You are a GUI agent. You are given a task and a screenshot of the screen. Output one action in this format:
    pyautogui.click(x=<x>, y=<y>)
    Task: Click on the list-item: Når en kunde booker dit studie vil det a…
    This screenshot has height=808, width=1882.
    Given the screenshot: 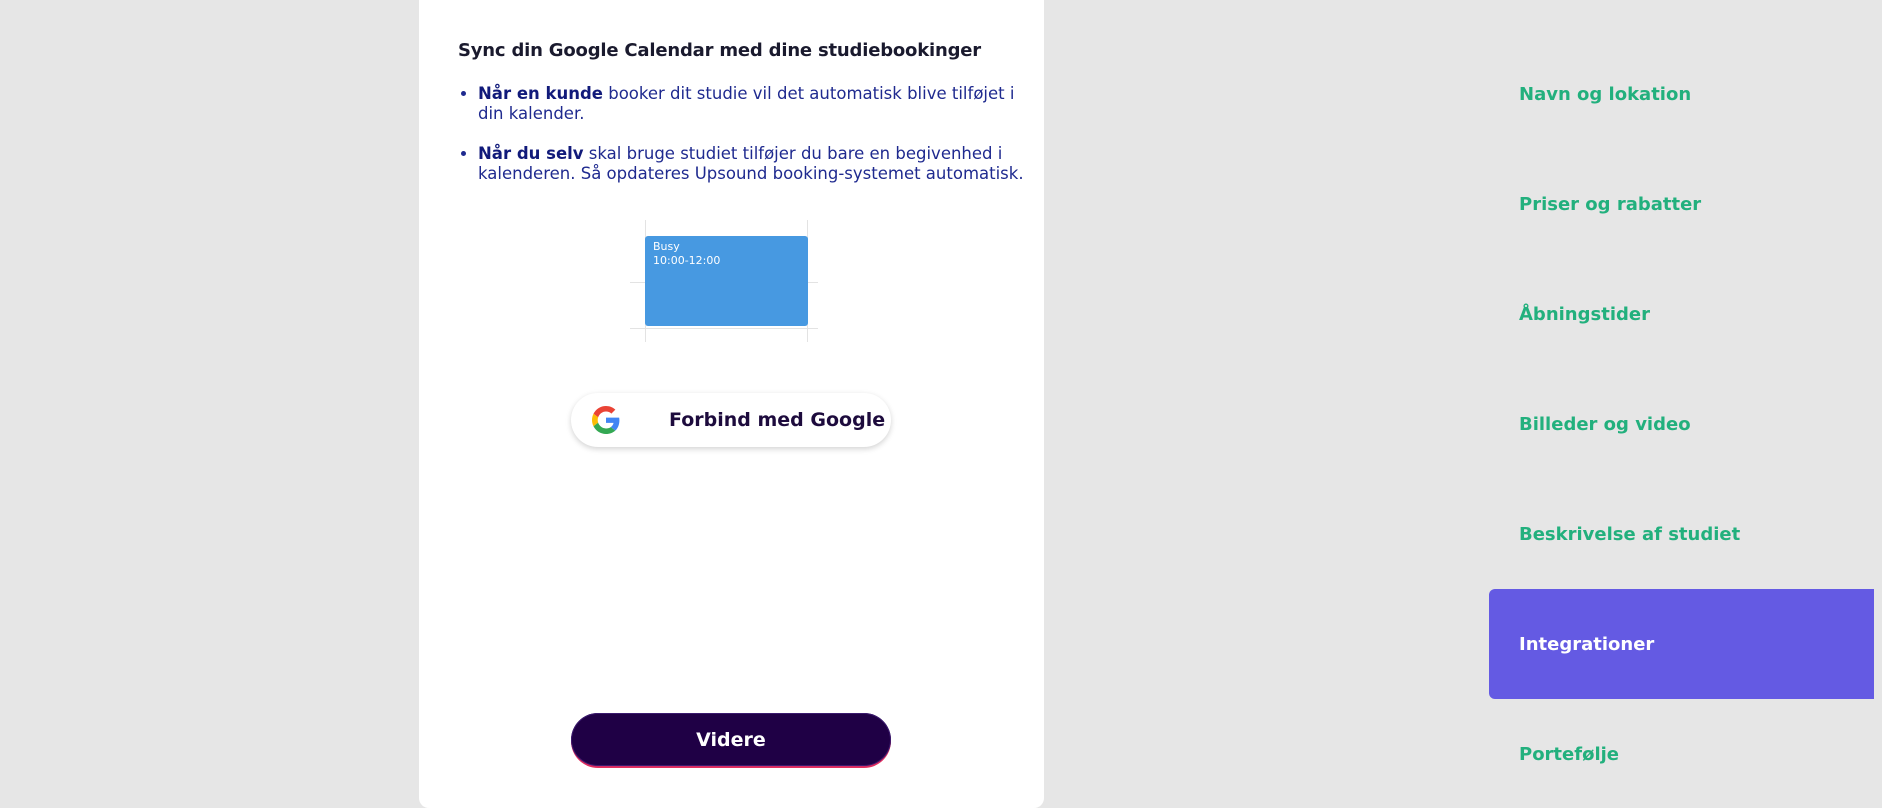 What is the action you would take?
    pyautogui.click(x=758, y=104)
    